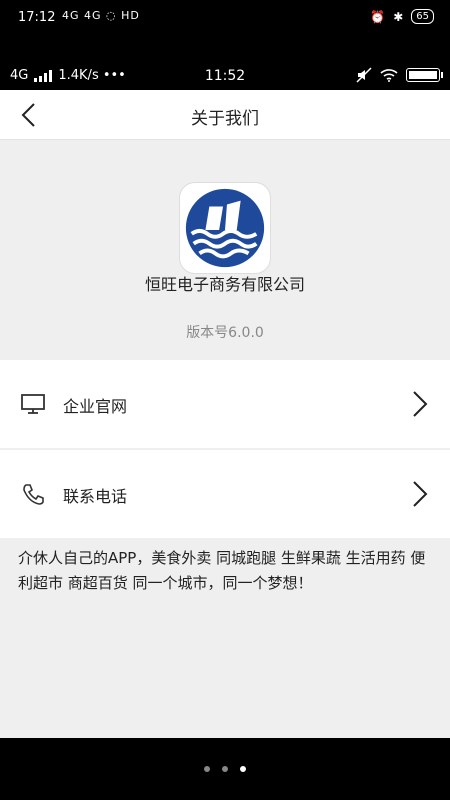 This screenshot has width=450, height=800. What do you see at coordinates (95, 496) in the screenshot?
I see `menu-item-phone-label: 联系电话` at bounding box center [95, 496].